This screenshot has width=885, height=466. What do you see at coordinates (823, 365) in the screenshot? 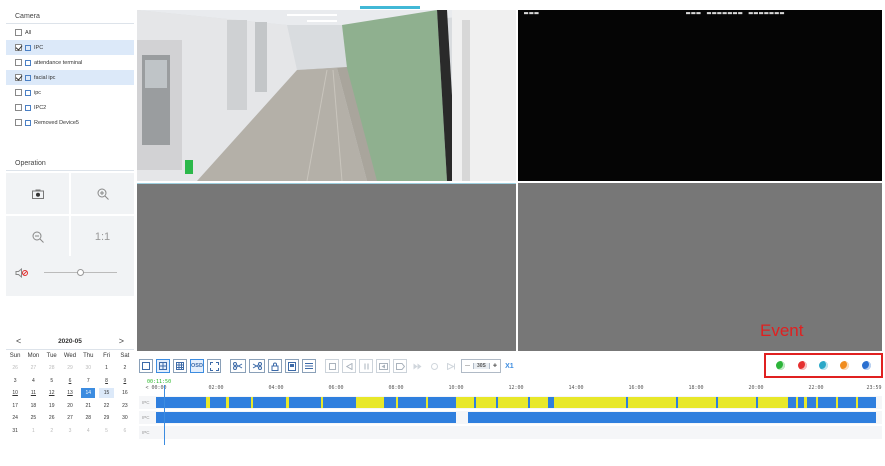
I see `event-intelligent-button` at bounding box center [823, 365].